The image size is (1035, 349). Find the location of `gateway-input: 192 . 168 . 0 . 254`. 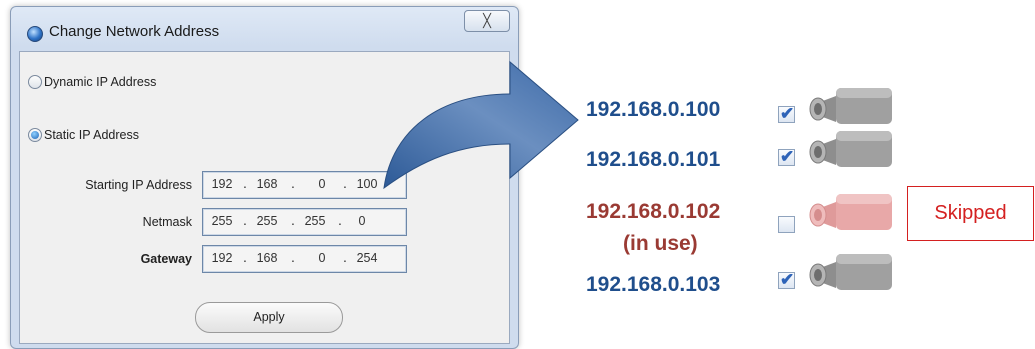

gateway-input: 192 . 168 . 0 . 254 is located at coordinates (304, 259).